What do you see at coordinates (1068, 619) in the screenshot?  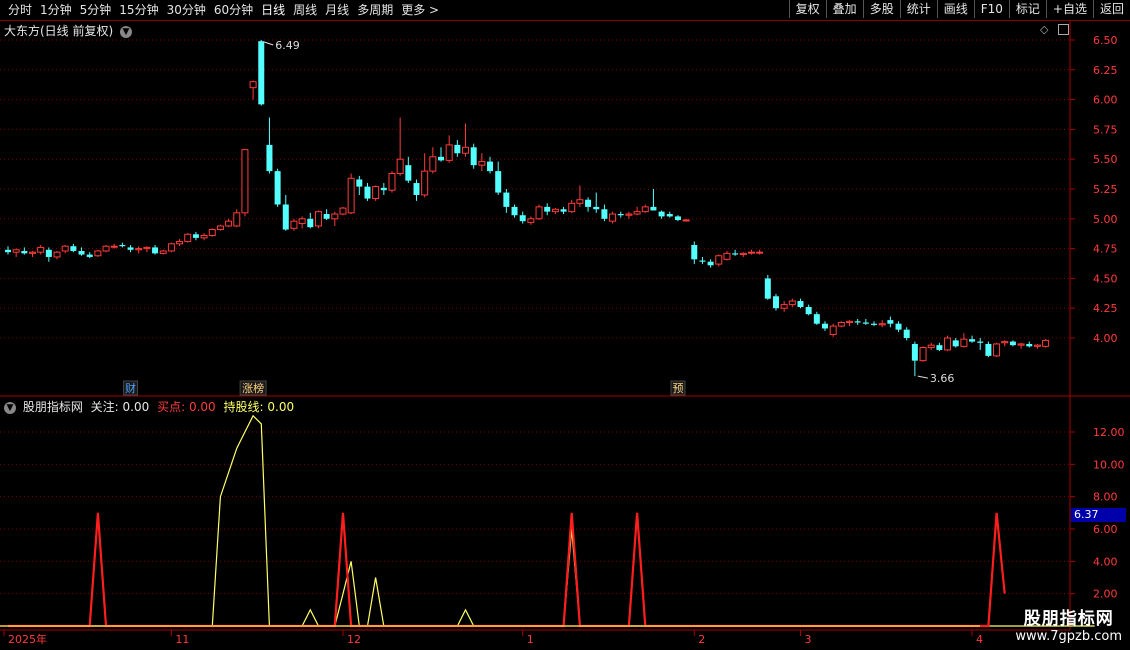 I see `watermark-title: 股朋指标网` at bounding box center [1068, 619].